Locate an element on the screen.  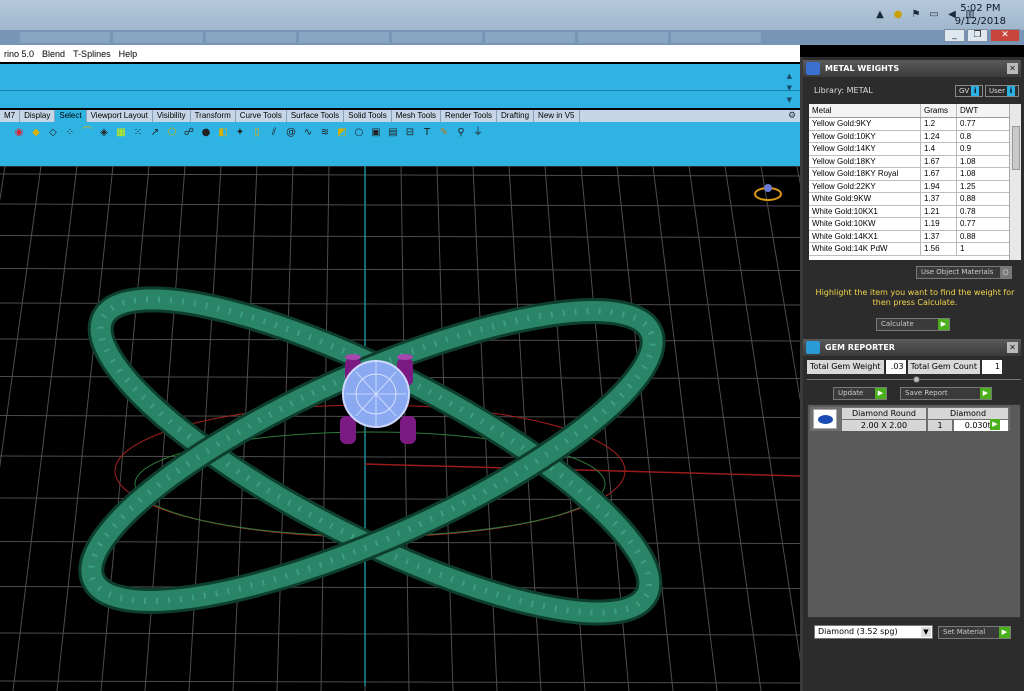
filter-icon: ⏚ is located at coordinates (478, 133).